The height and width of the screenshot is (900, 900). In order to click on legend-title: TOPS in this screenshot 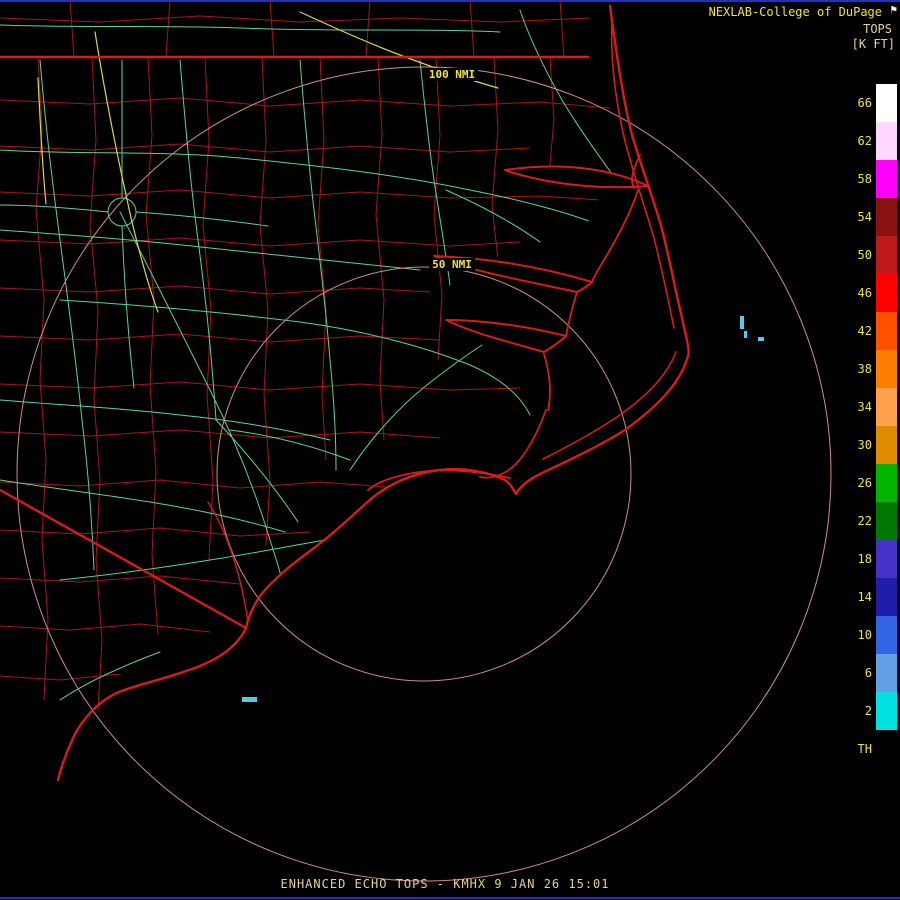, I will do `click(877, 29)`.